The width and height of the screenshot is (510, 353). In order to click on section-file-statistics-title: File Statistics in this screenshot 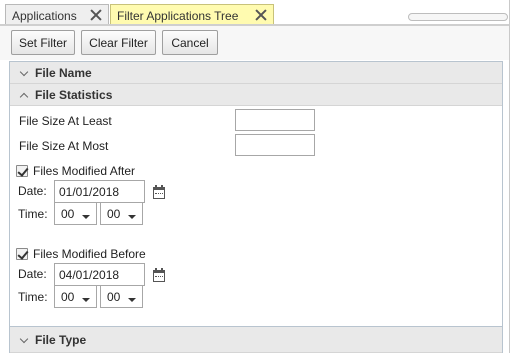, I will do `click(74, 94)`.